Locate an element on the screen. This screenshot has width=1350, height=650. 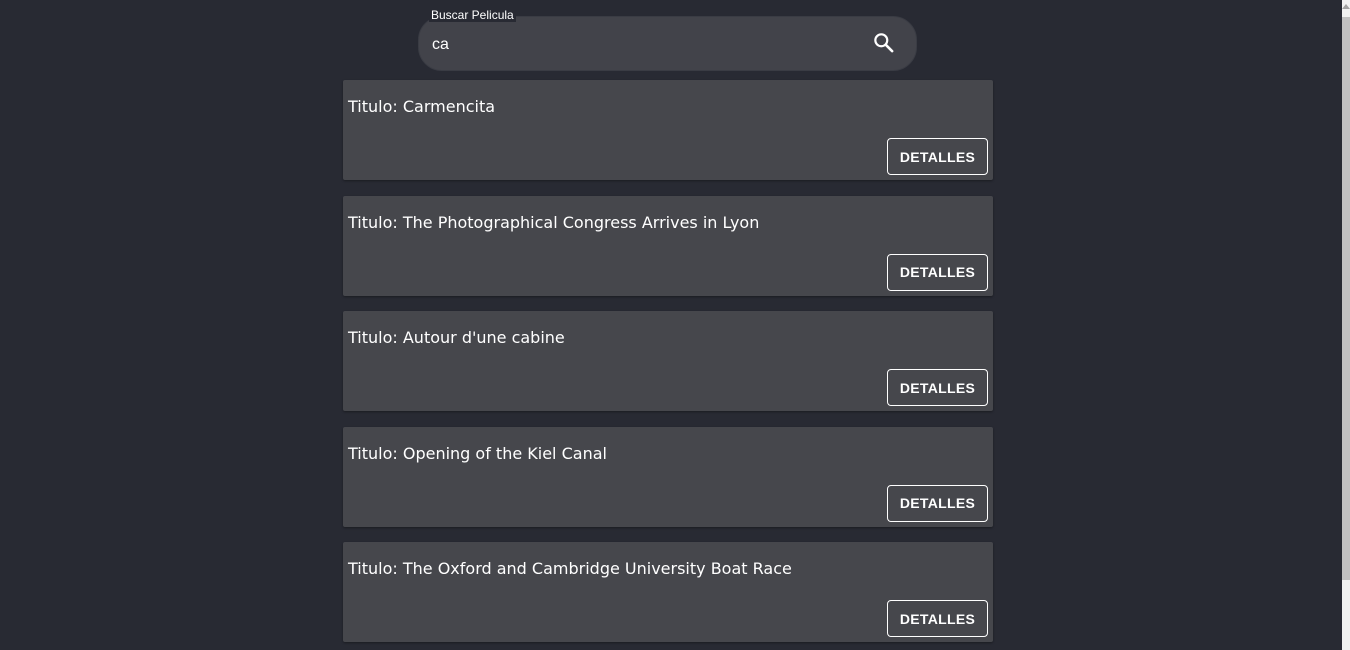
scroll-up-arrow-icon is located at coordinates (1346, 6).